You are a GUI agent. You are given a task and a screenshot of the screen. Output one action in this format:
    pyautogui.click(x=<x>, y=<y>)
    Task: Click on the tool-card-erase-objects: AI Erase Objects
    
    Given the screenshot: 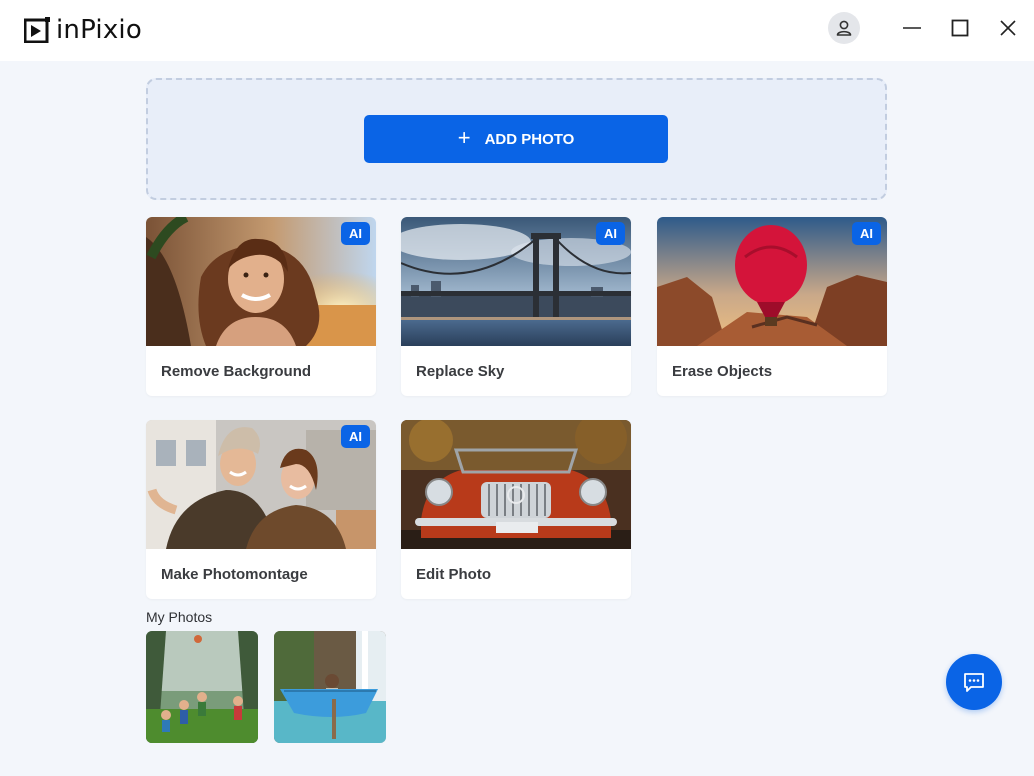 What is the action you would take?
    pyautogui.click(x=772, y=306)
    